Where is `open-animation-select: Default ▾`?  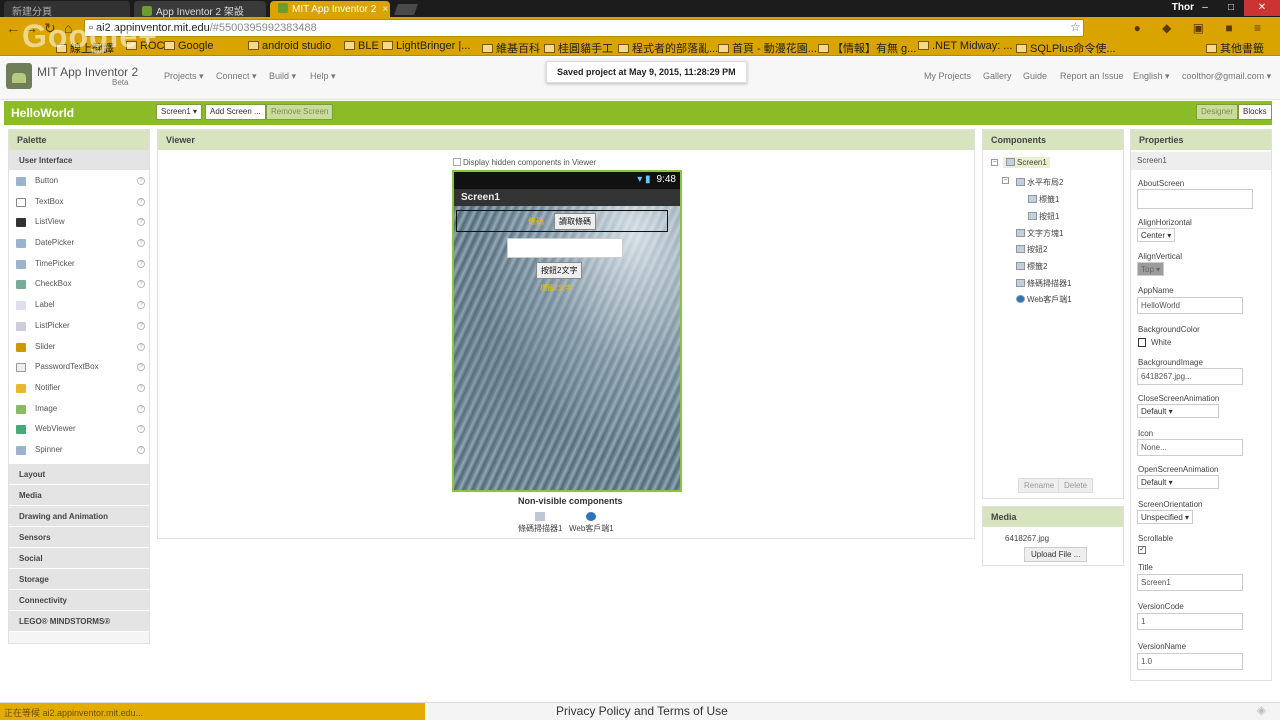
open-animation-select: Default ▾ is located at coordinates (1178, 482).